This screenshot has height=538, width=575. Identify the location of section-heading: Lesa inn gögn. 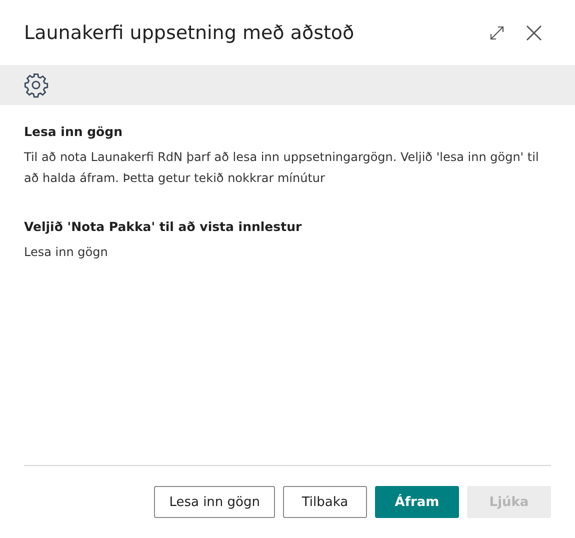
(74, 131).